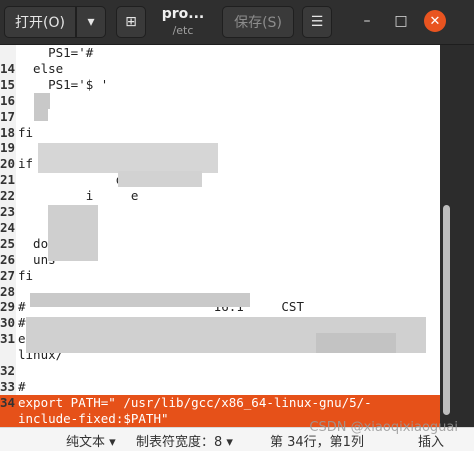 This screenshot has width=474, height=451. What do you see at coordinates (317, 22) in the screenshot?
I see `hamburger-menu-icon: ☰` at bounding box center [317, 22].